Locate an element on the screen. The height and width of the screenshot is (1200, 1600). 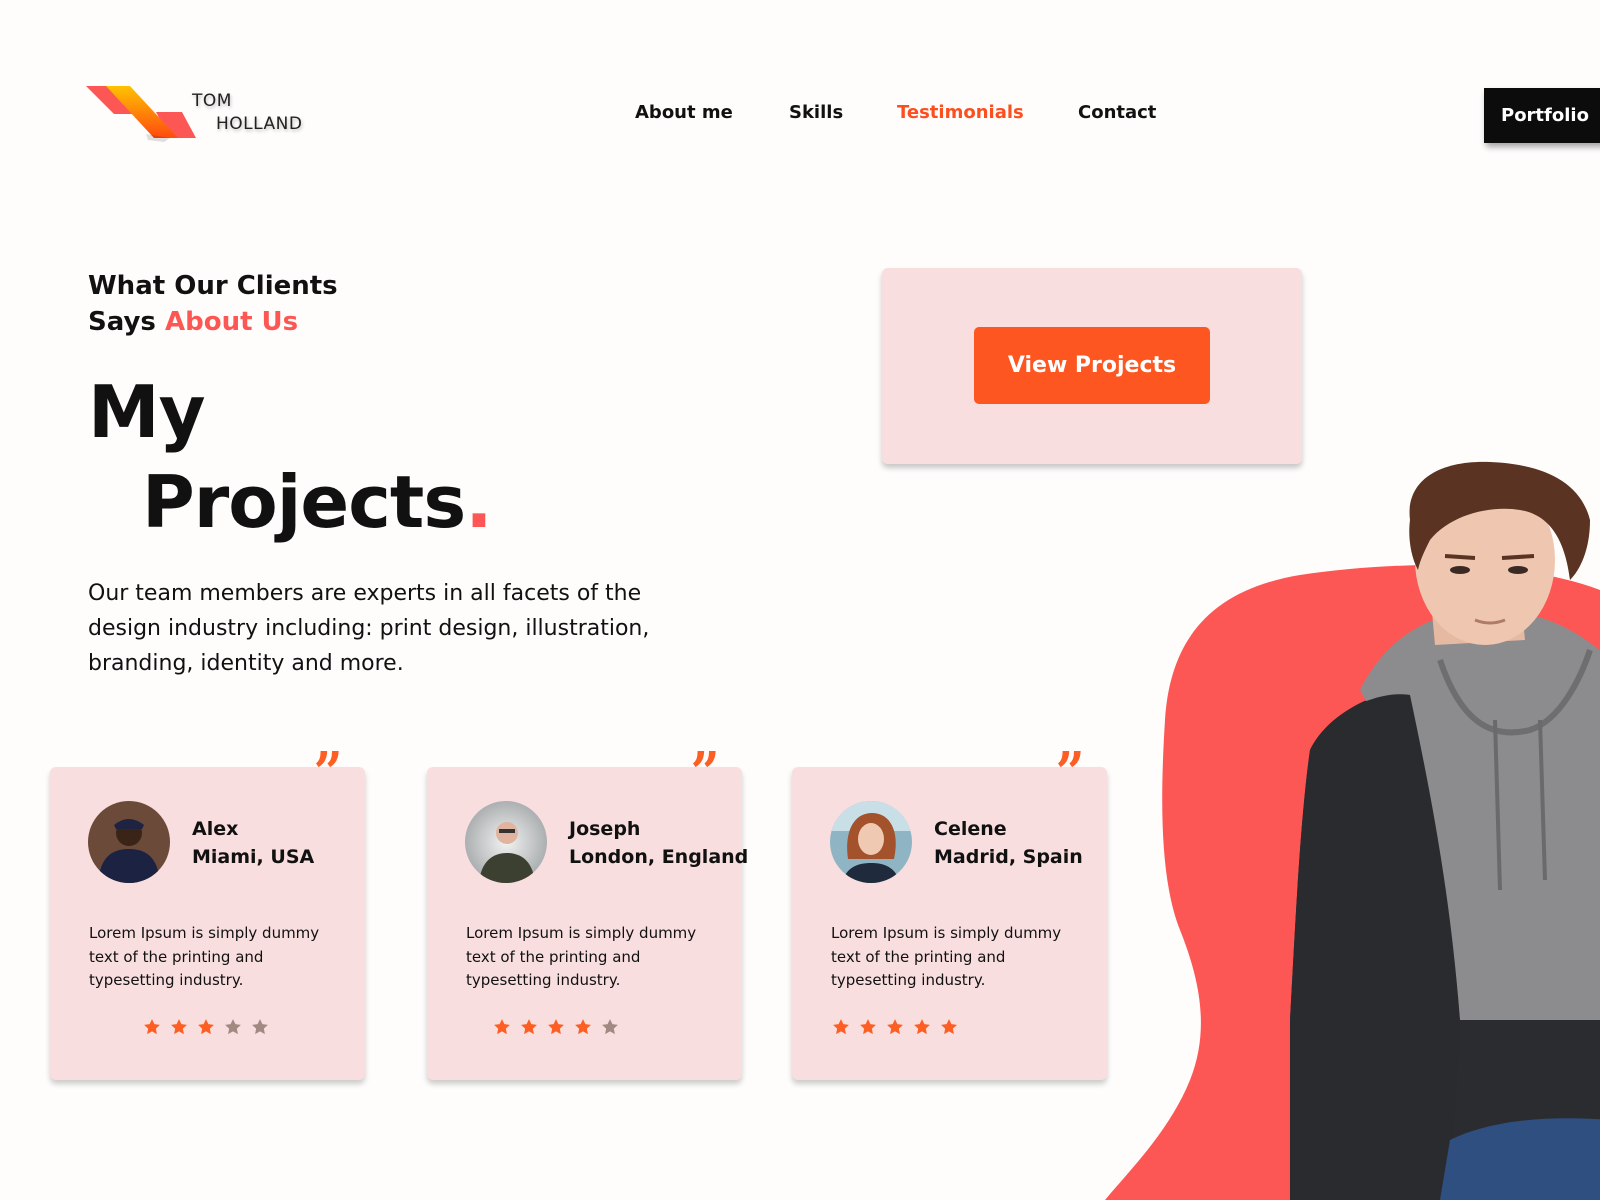
section-eyebrow: What Our Clients Says About Us is located at coordinates (213, 304).